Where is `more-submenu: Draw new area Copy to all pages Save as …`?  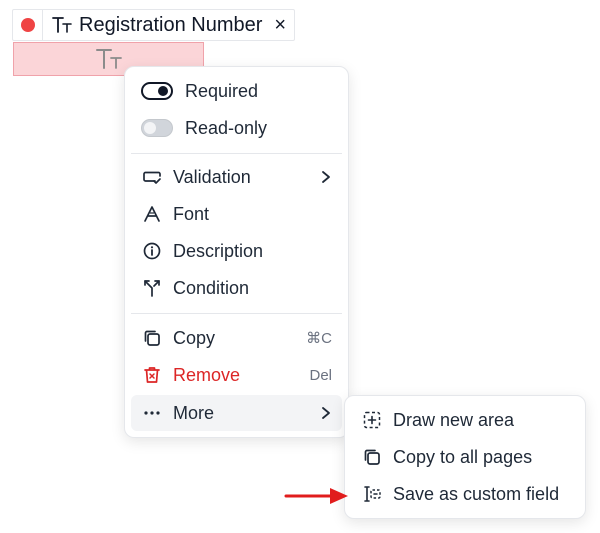
more-submenu: Draw new area Copy to all pages Save as … is located at coordinates (465, 457).